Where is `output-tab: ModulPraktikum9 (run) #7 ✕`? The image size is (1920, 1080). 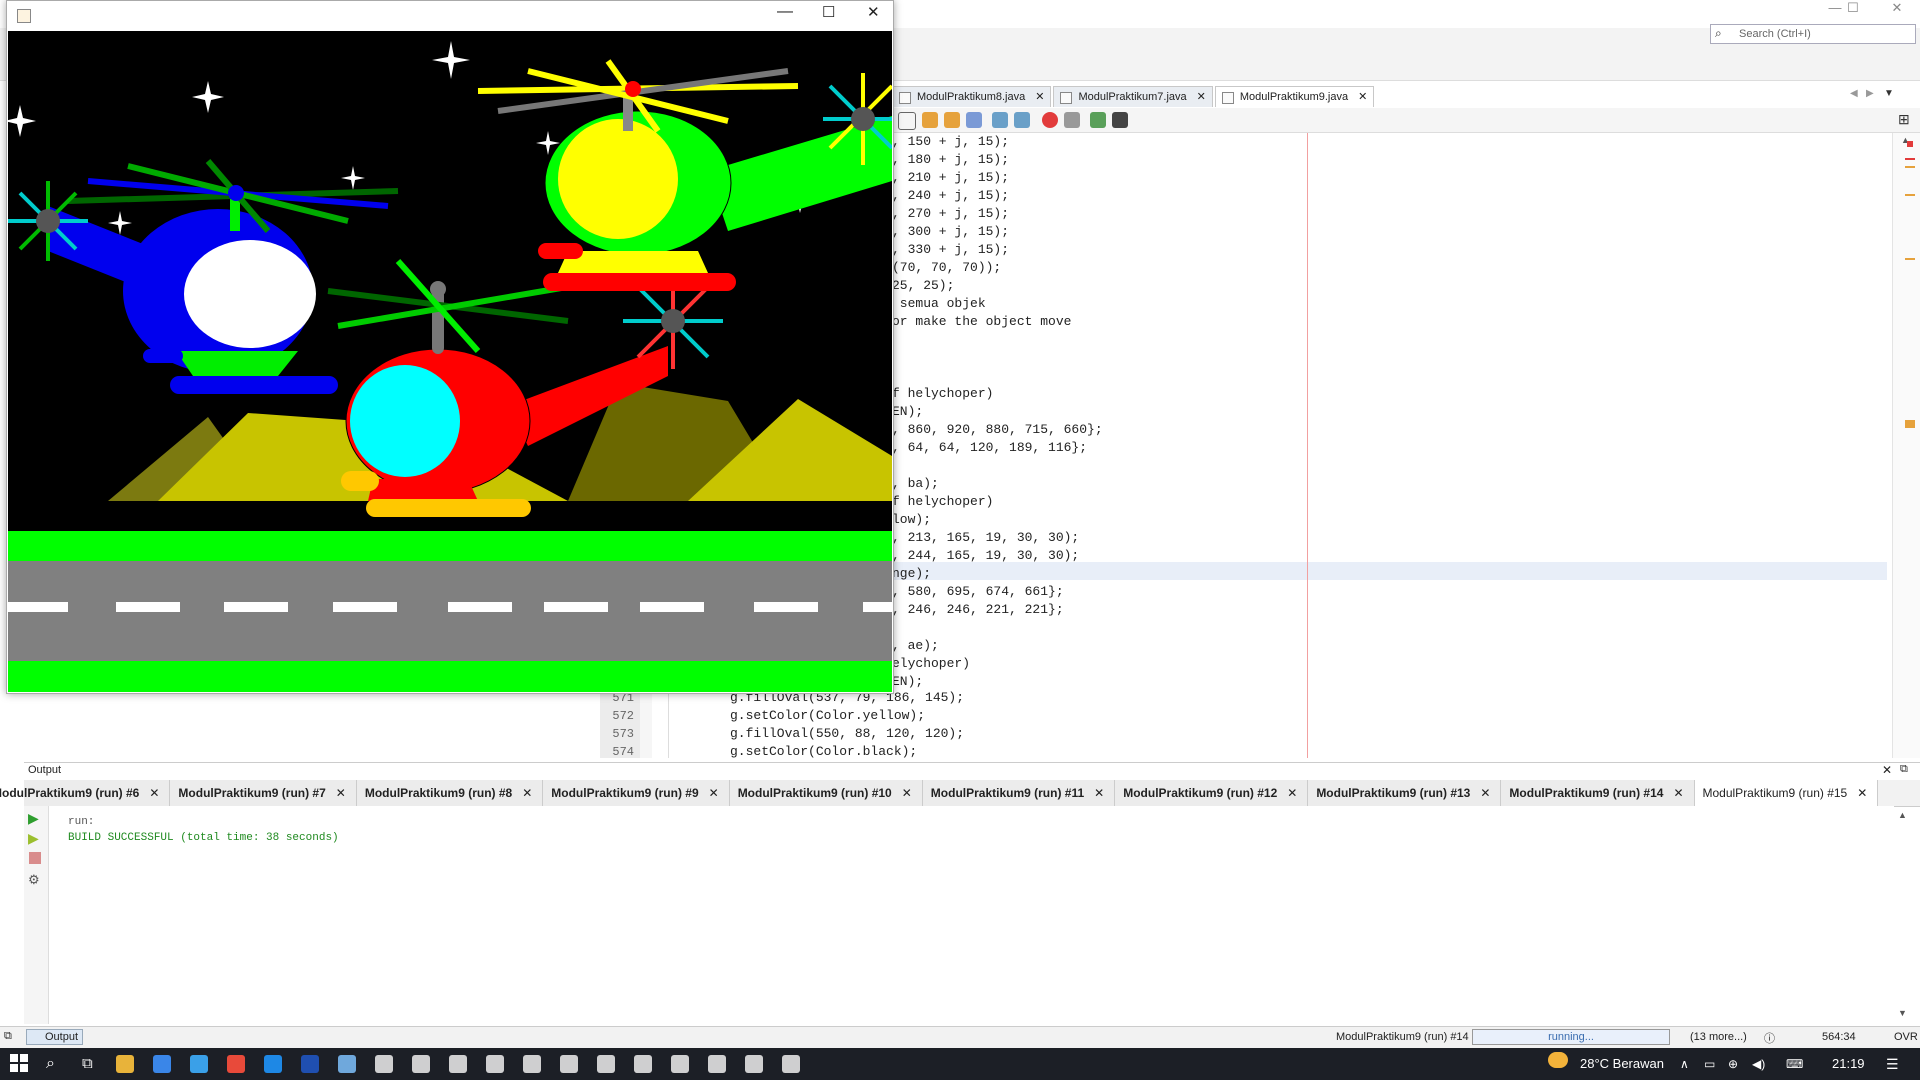
output-tab: ModulPraktikum9 (run) #7 ✕ is located at coordinates (263, 793).